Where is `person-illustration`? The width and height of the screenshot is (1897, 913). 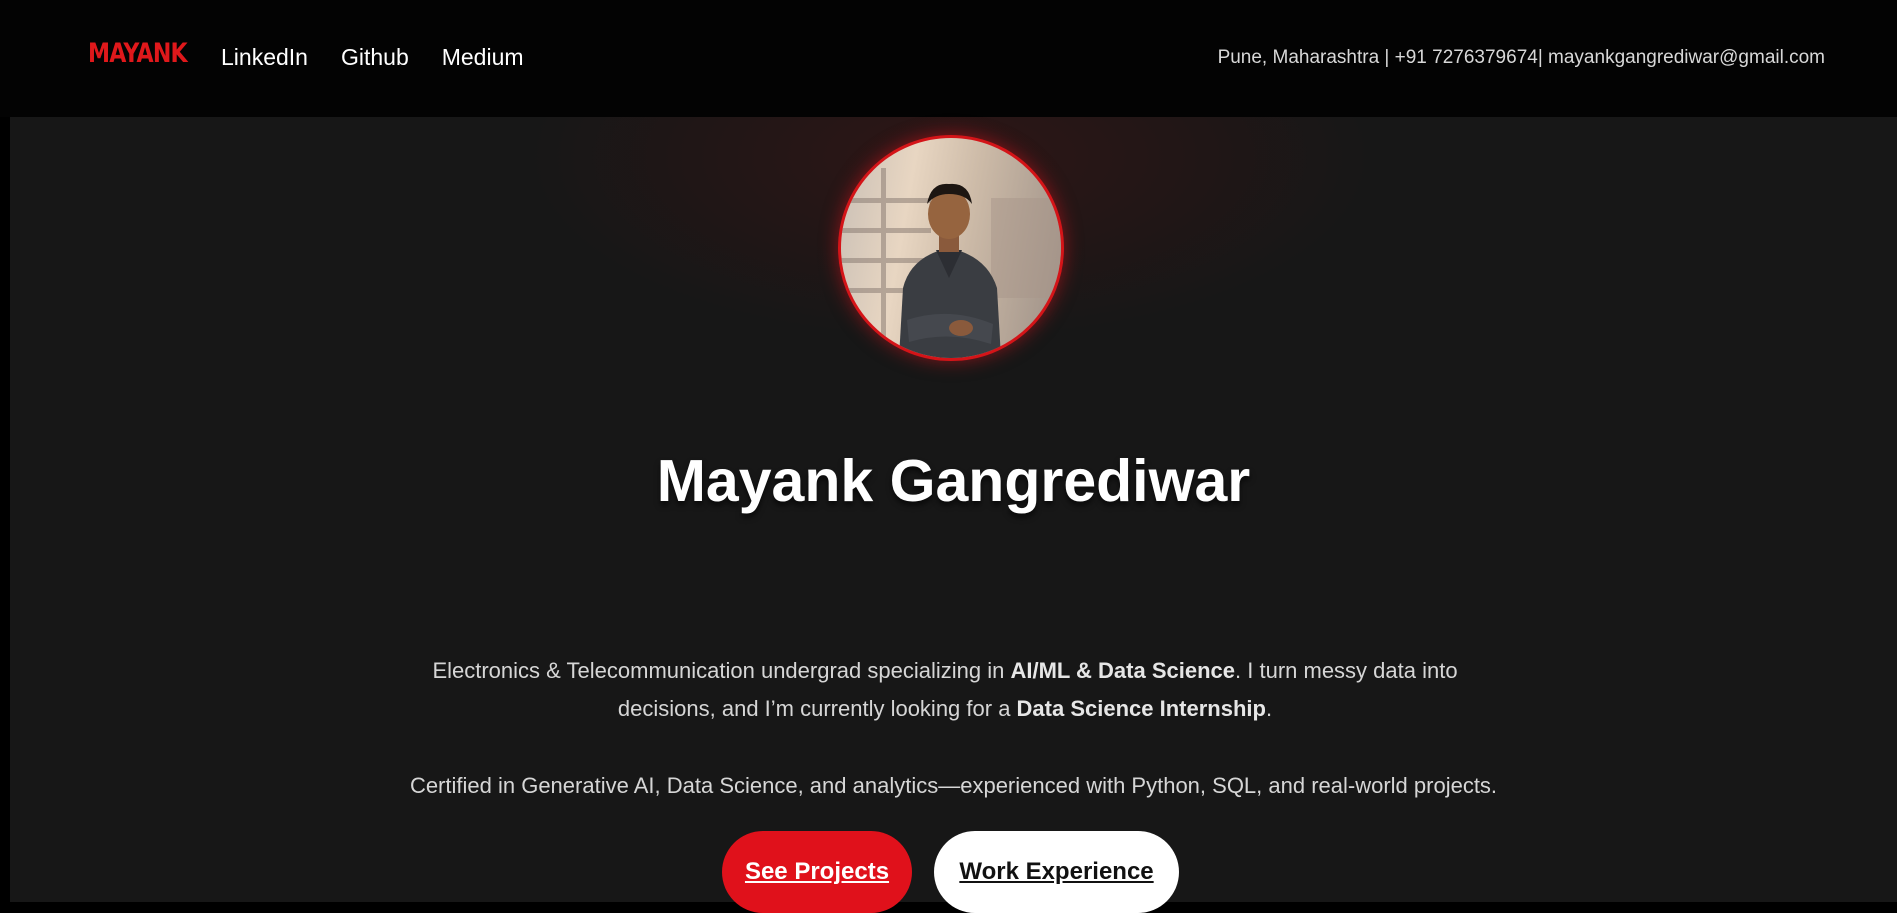 person-illustration is located at coordinates (951, 263).